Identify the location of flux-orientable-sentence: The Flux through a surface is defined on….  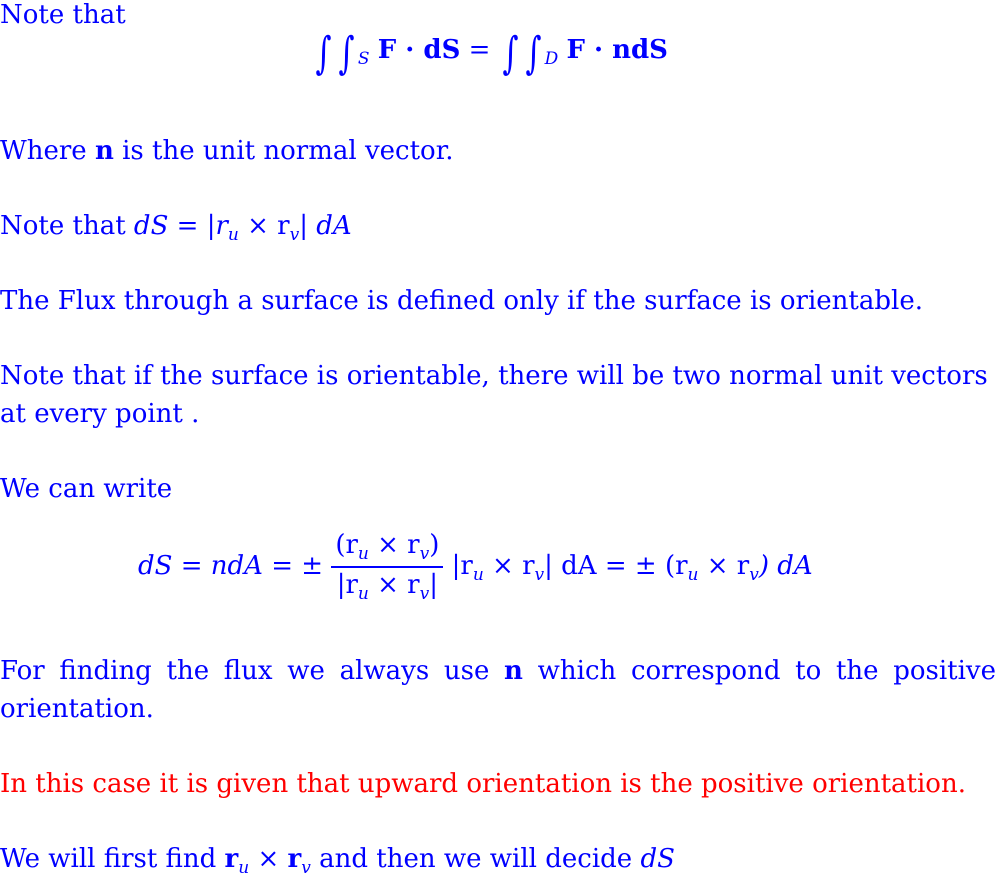
(461, 301).